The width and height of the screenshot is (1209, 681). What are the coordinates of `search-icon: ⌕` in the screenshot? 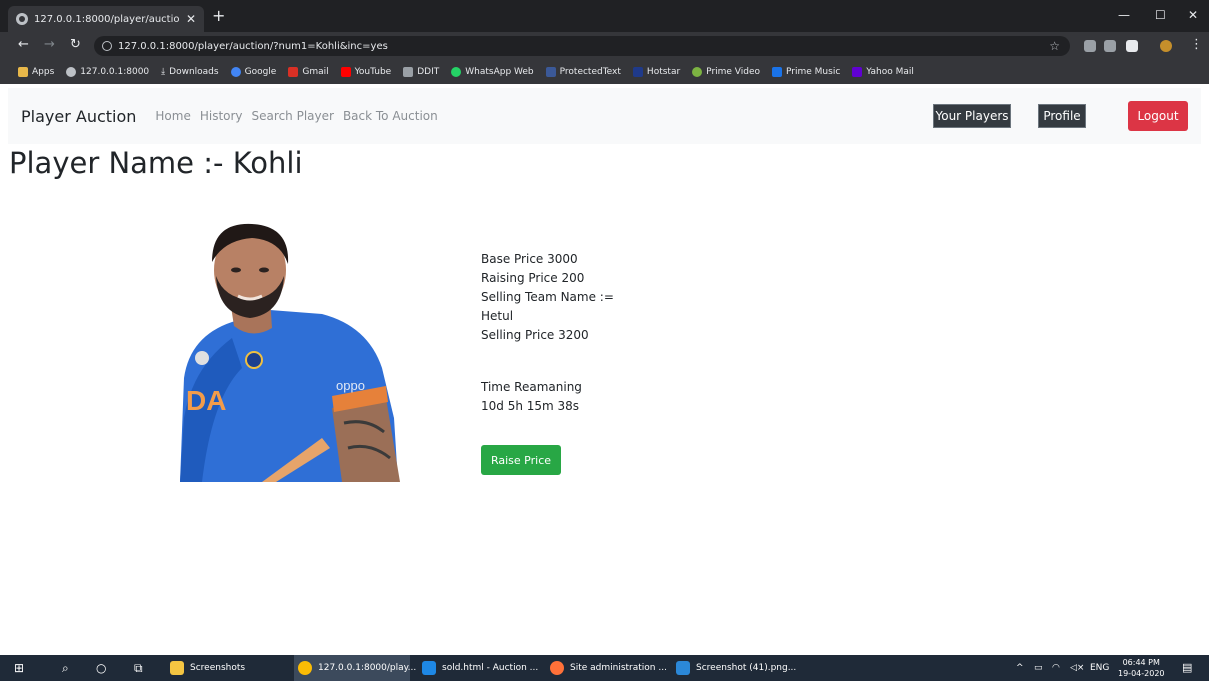 It's located at (65, 668).